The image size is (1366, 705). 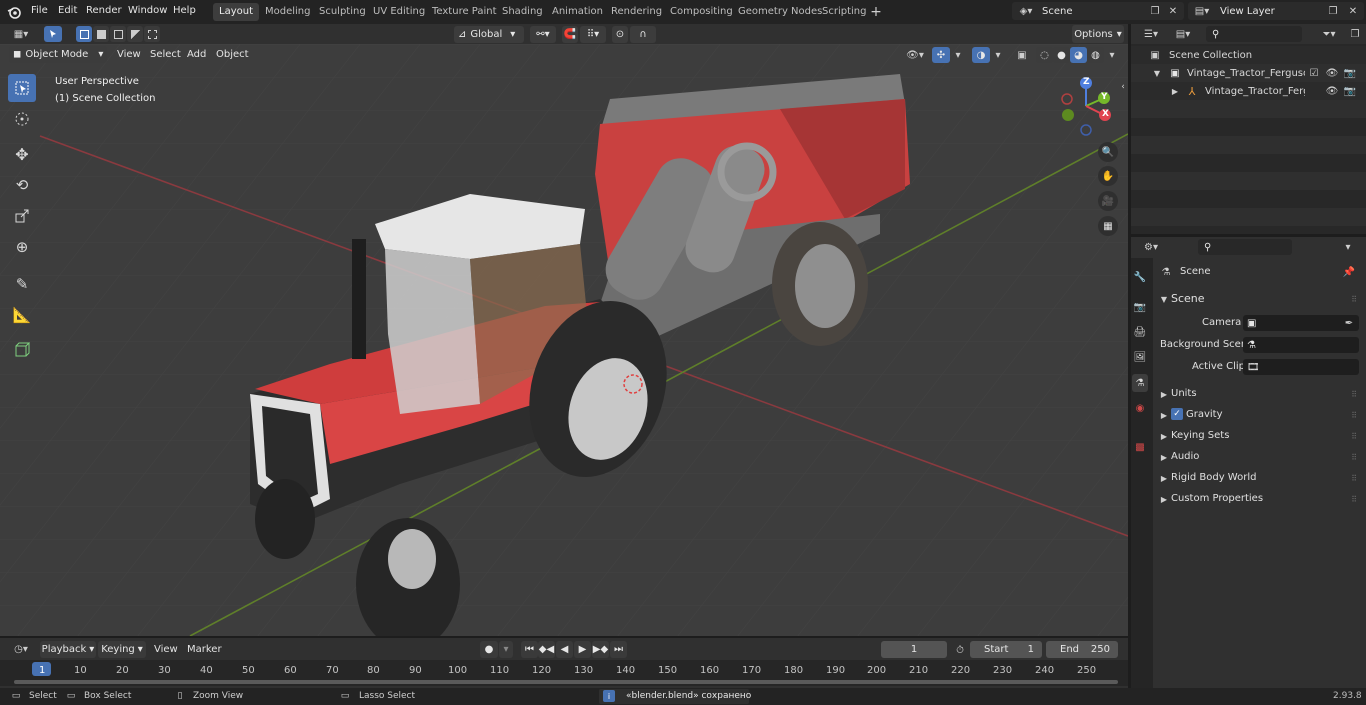 I want to click on menu-help: Help, so click(x=184, y=11).